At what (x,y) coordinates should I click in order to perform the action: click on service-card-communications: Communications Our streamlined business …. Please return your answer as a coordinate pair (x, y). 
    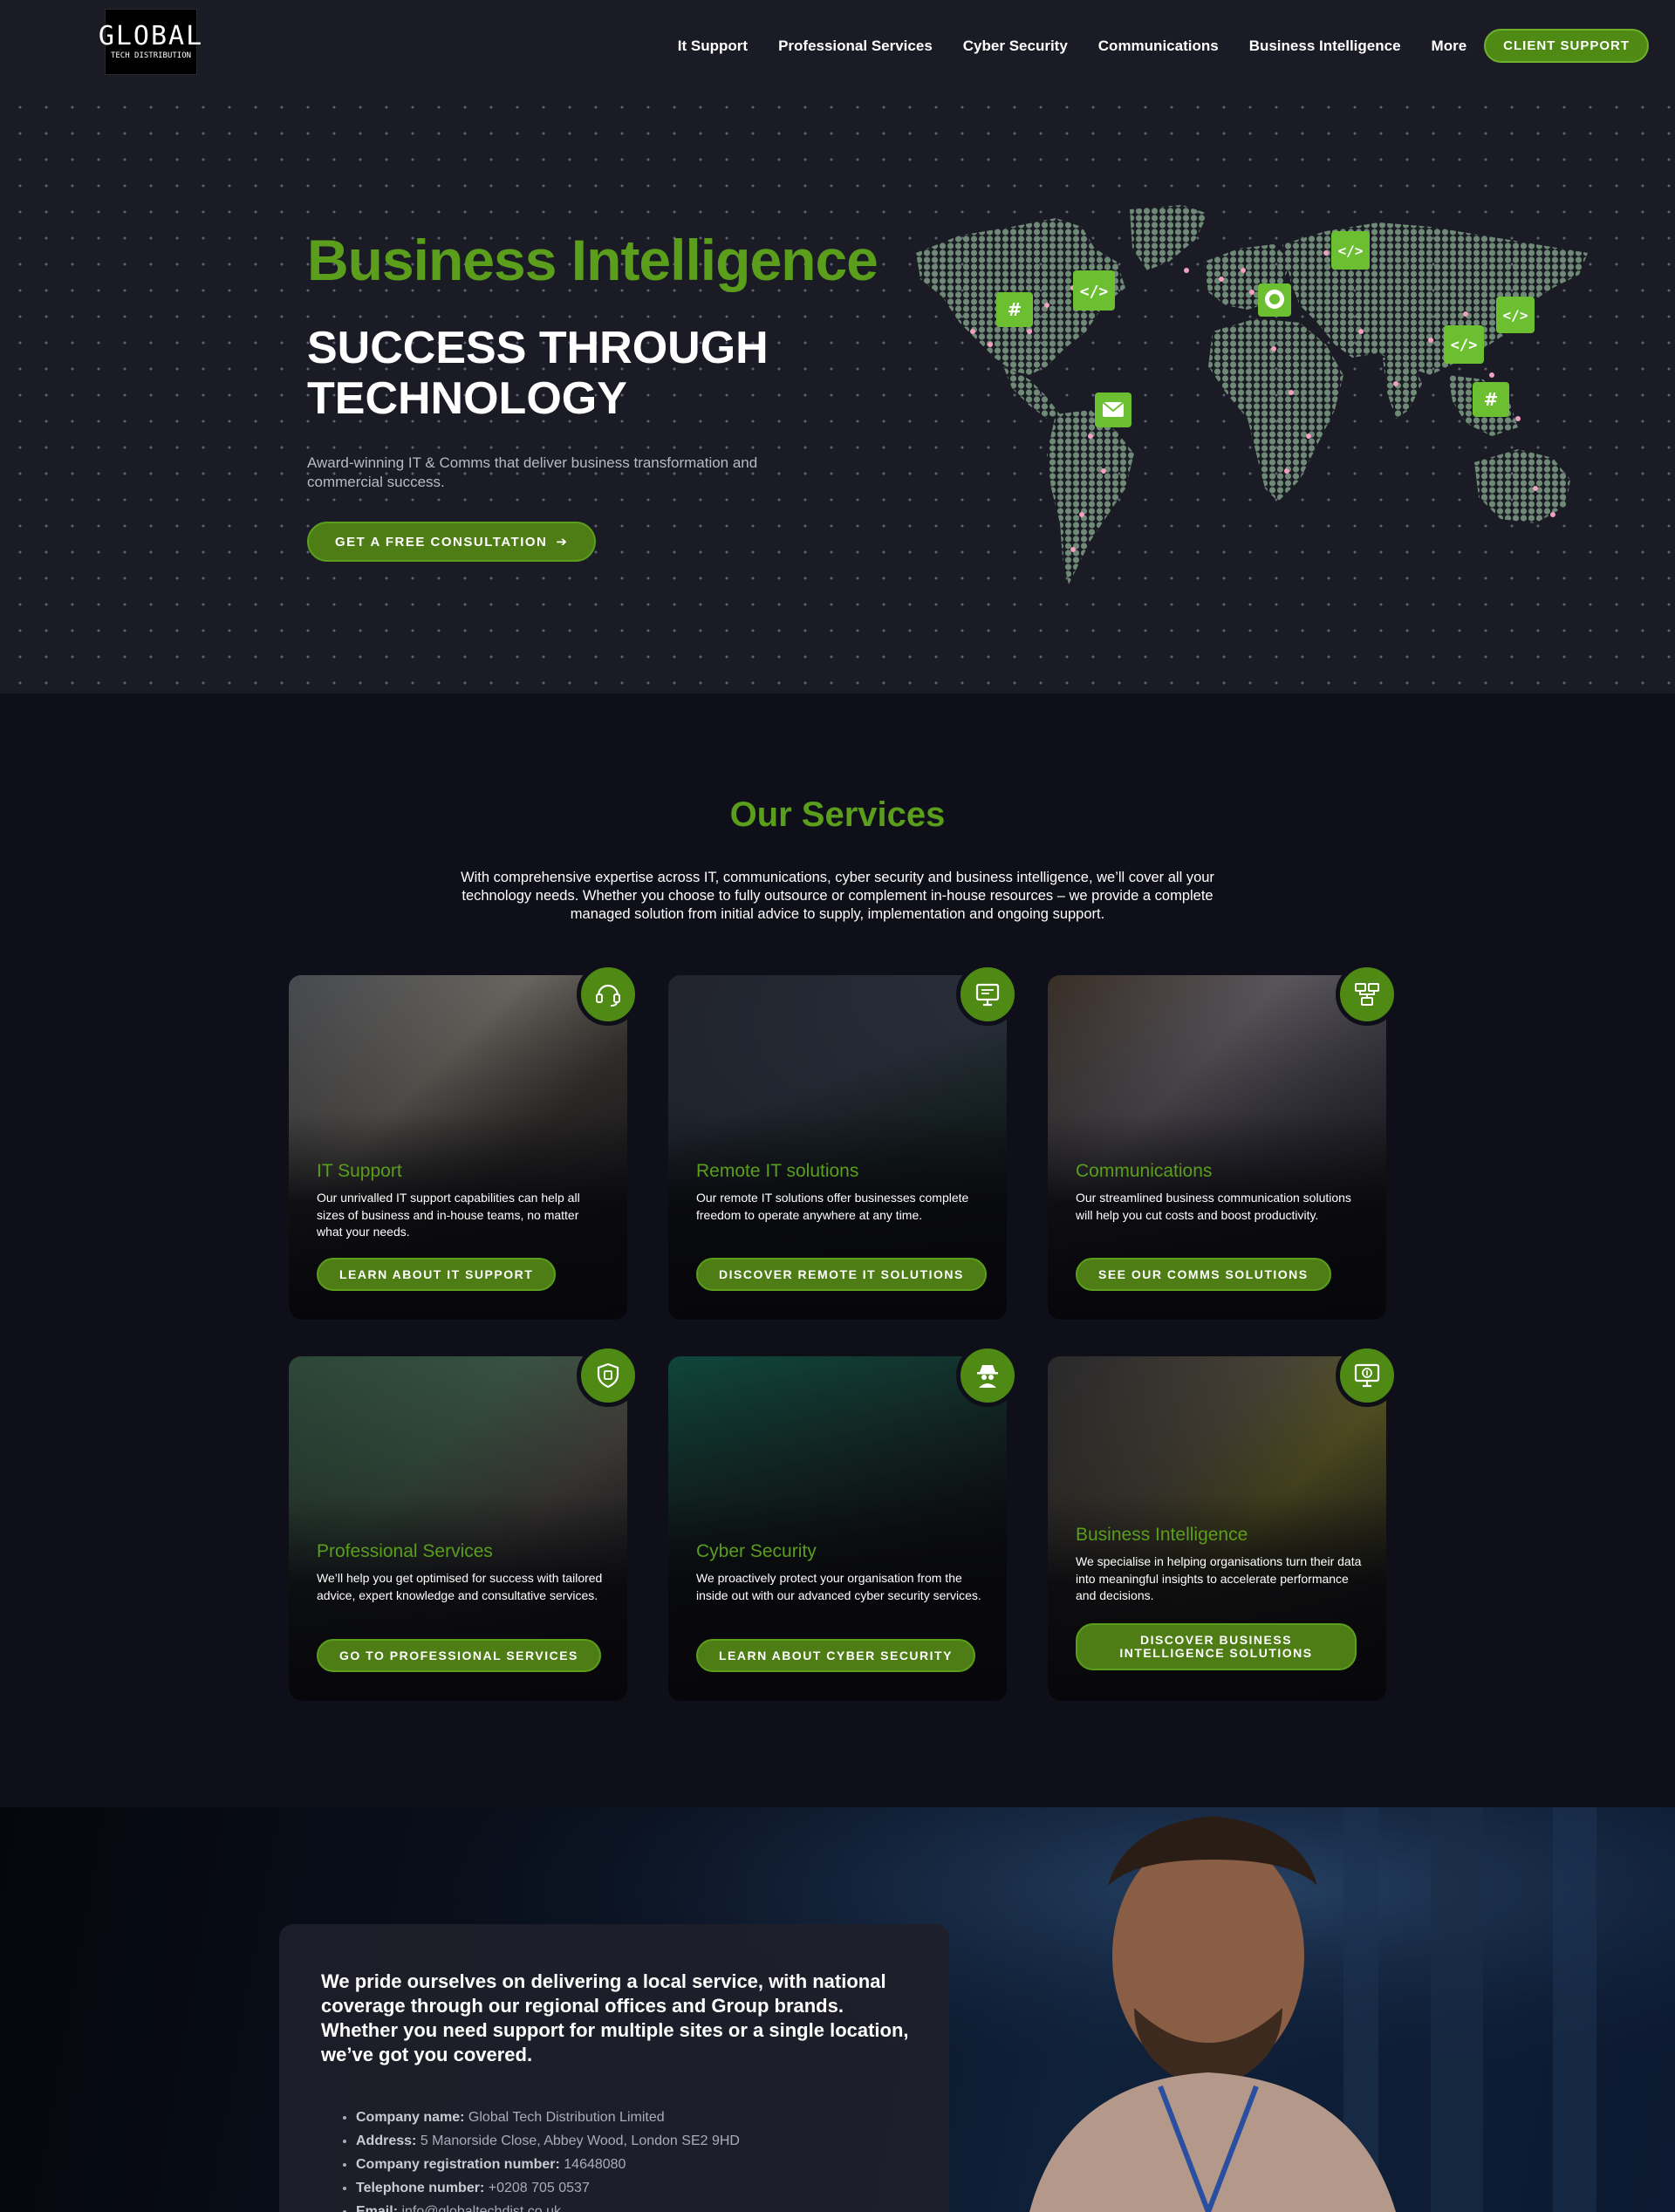
    Looking at the image, I should click on (1223, 1141).